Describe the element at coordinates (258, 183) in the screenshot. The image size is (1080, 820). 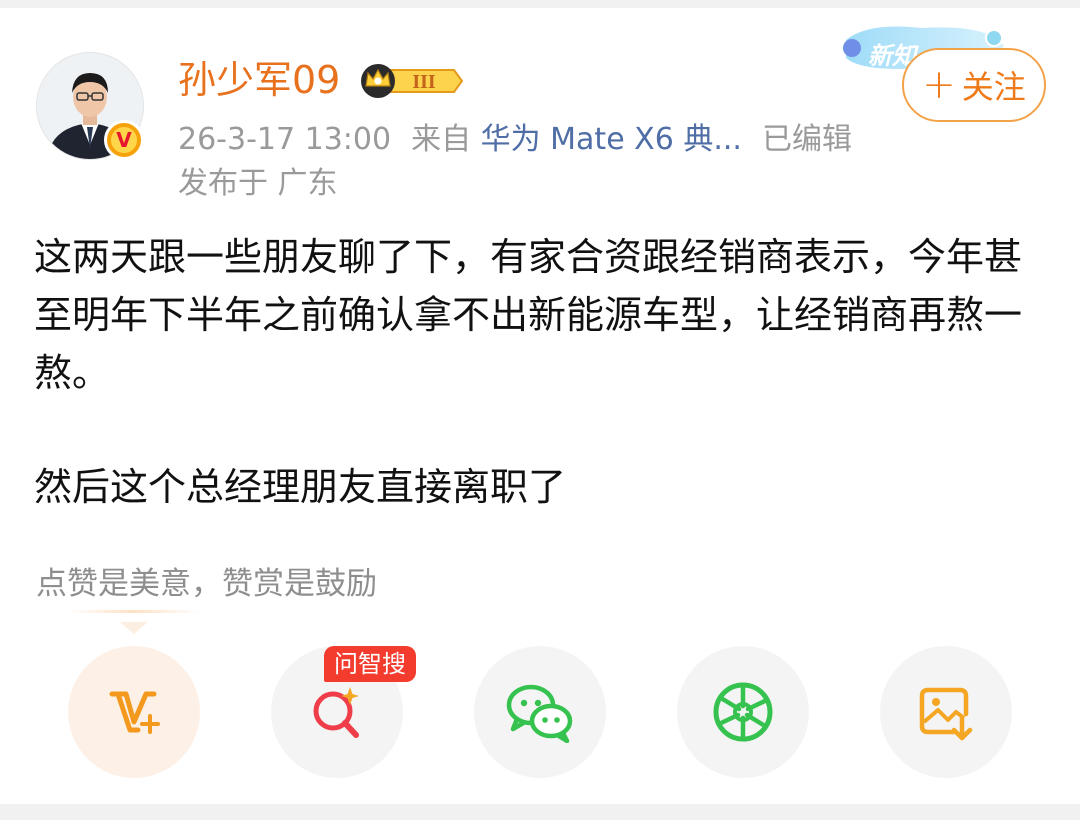
I see `location-text: 发布于 广东` at that location.